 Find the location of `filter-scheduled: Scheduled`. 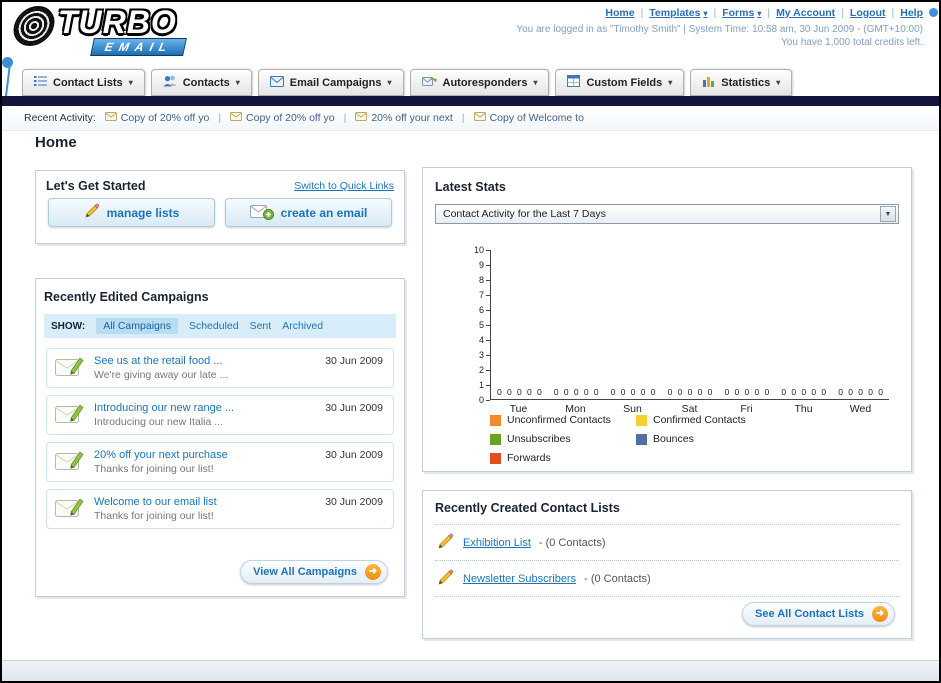

filter-scheduled: Scheduled is located at coordinates (214, 326).